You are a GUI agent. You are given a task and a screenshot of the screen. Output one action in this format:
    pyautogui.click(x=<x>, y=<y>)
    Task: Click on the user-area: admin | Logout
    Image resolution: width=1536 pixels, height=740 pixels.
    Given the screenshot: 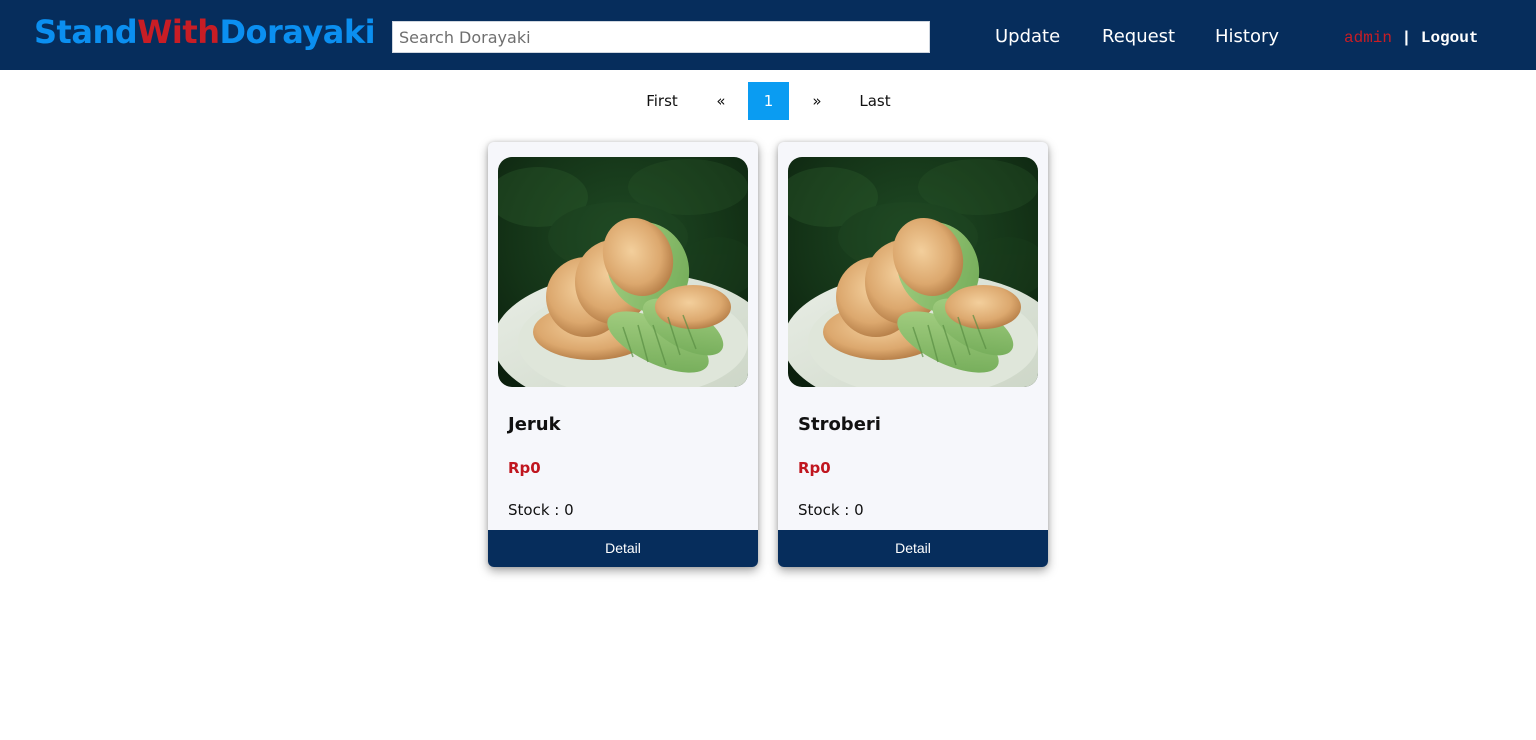 What is the action you would take?
    pyautogui.click(x=1411, y=38)
    